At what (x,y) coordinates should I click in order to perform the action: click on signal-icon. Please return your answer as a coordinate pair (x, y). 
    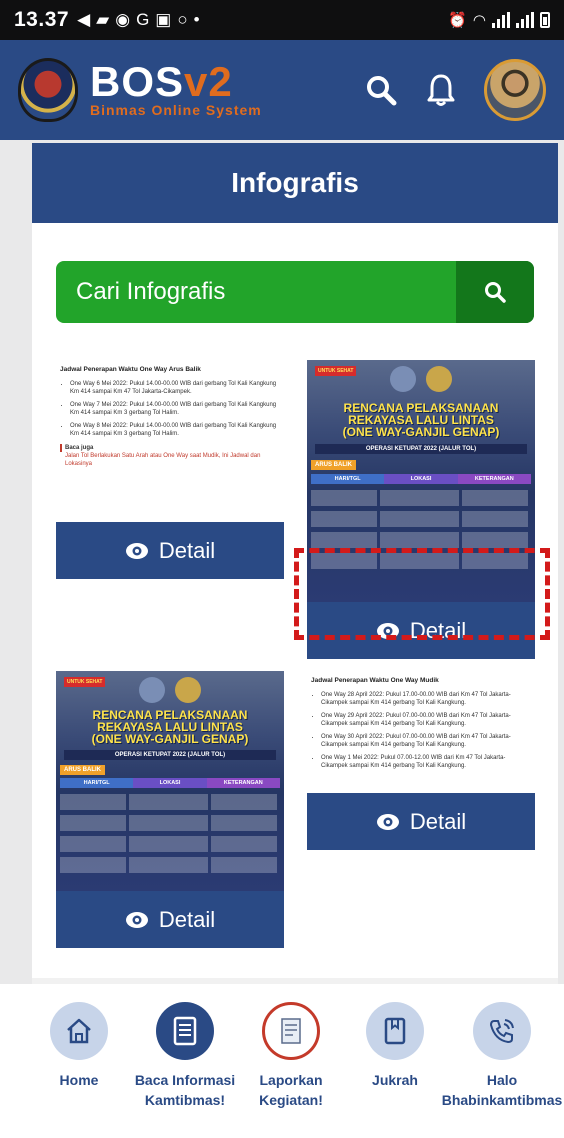
    Looking at the image, I should click on (501, 20).